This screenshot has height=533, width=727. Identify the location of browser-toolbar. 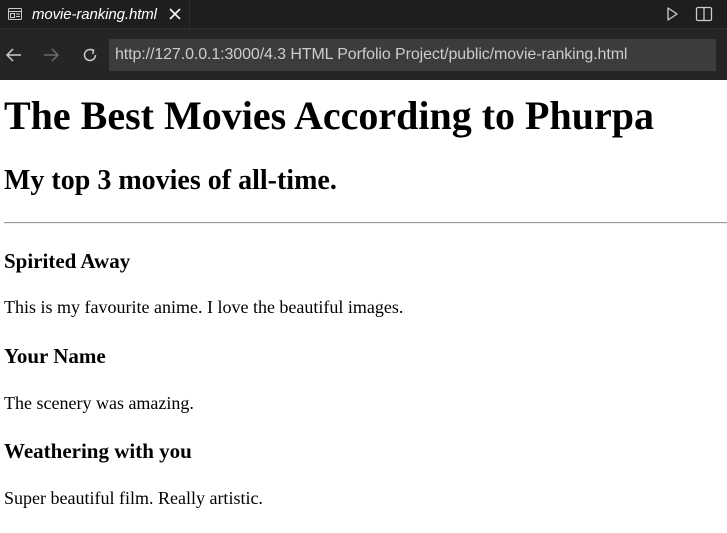
(363, 54).